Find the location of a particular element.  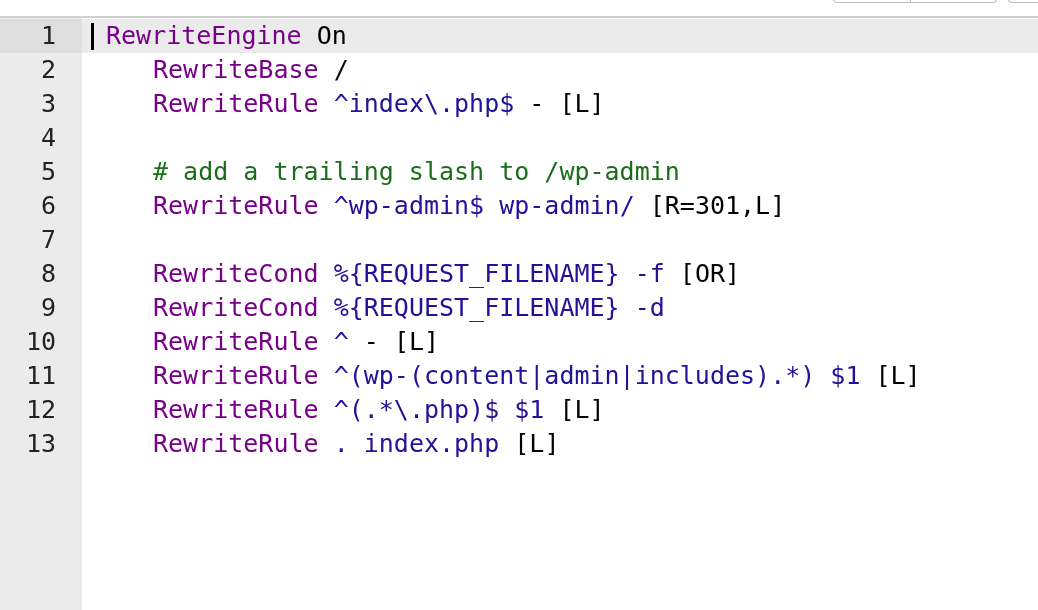

line-number: 6 is located at coordinates (48, 206).